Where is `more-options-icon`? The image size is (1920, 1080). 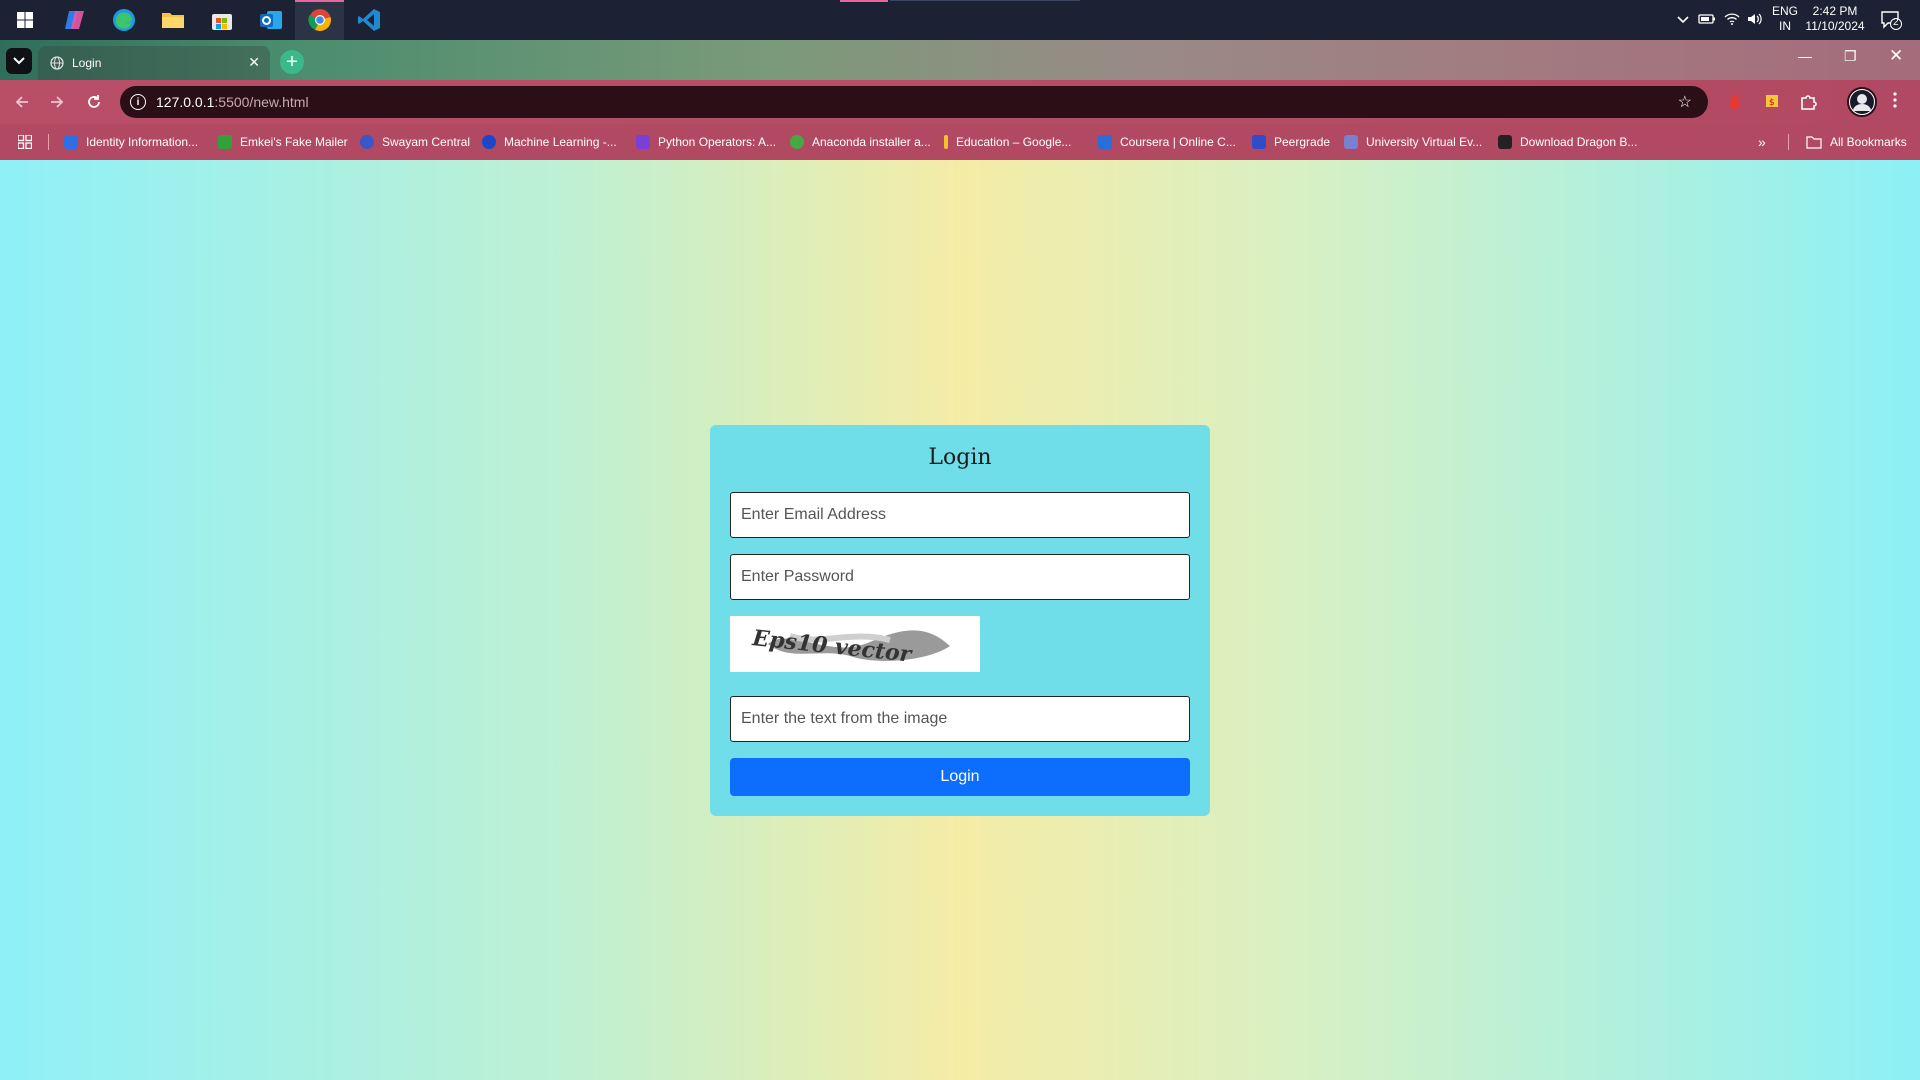 more-options-icon is located at coordinates (1895, 100).